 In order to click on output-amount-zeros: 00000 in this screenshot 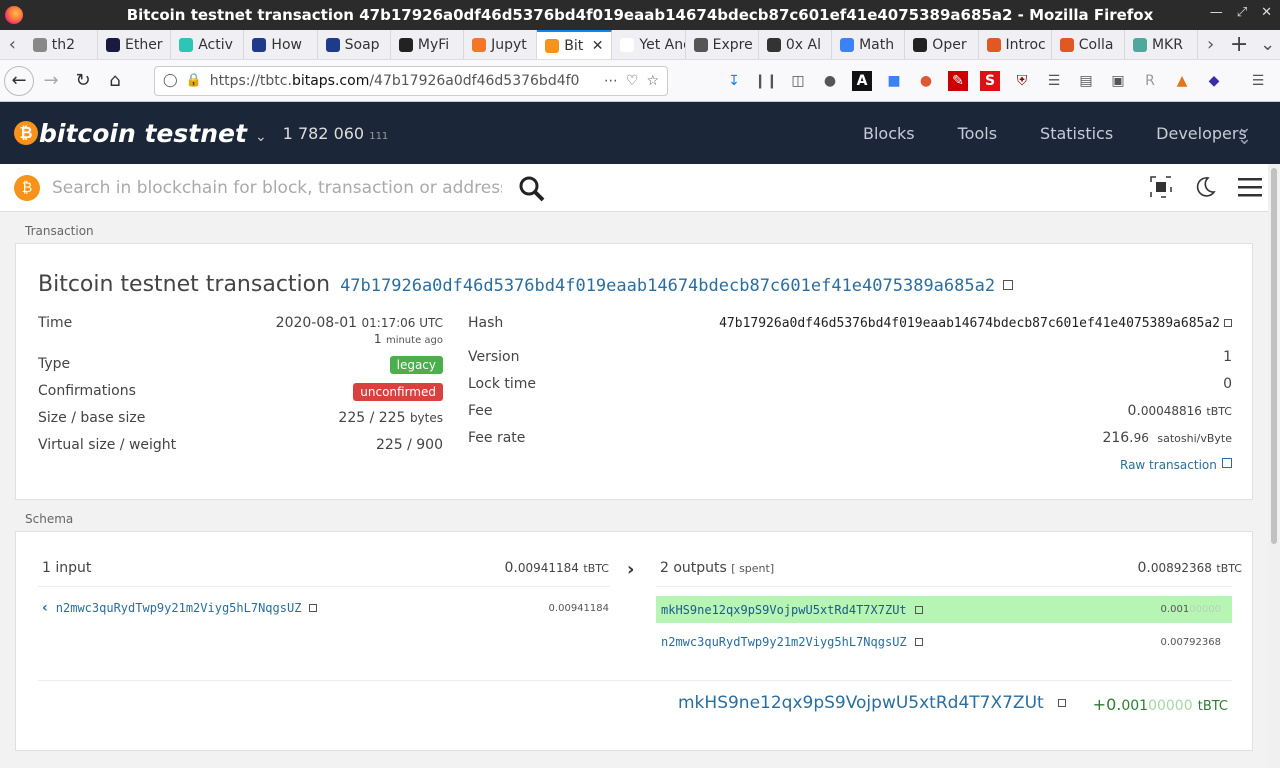, I will do `click(1205, 609)`.